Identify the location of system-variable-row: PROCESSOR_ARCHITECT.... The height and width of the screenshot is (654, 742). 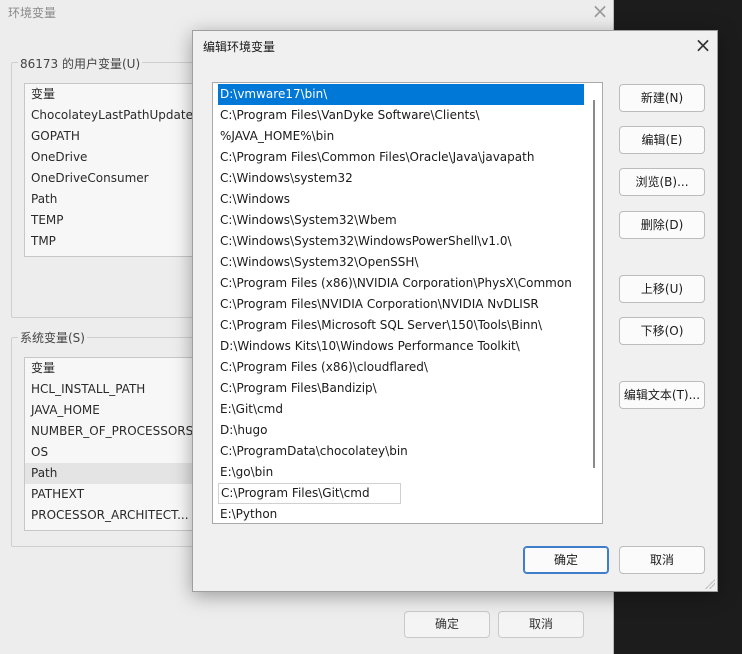
(112, 515).